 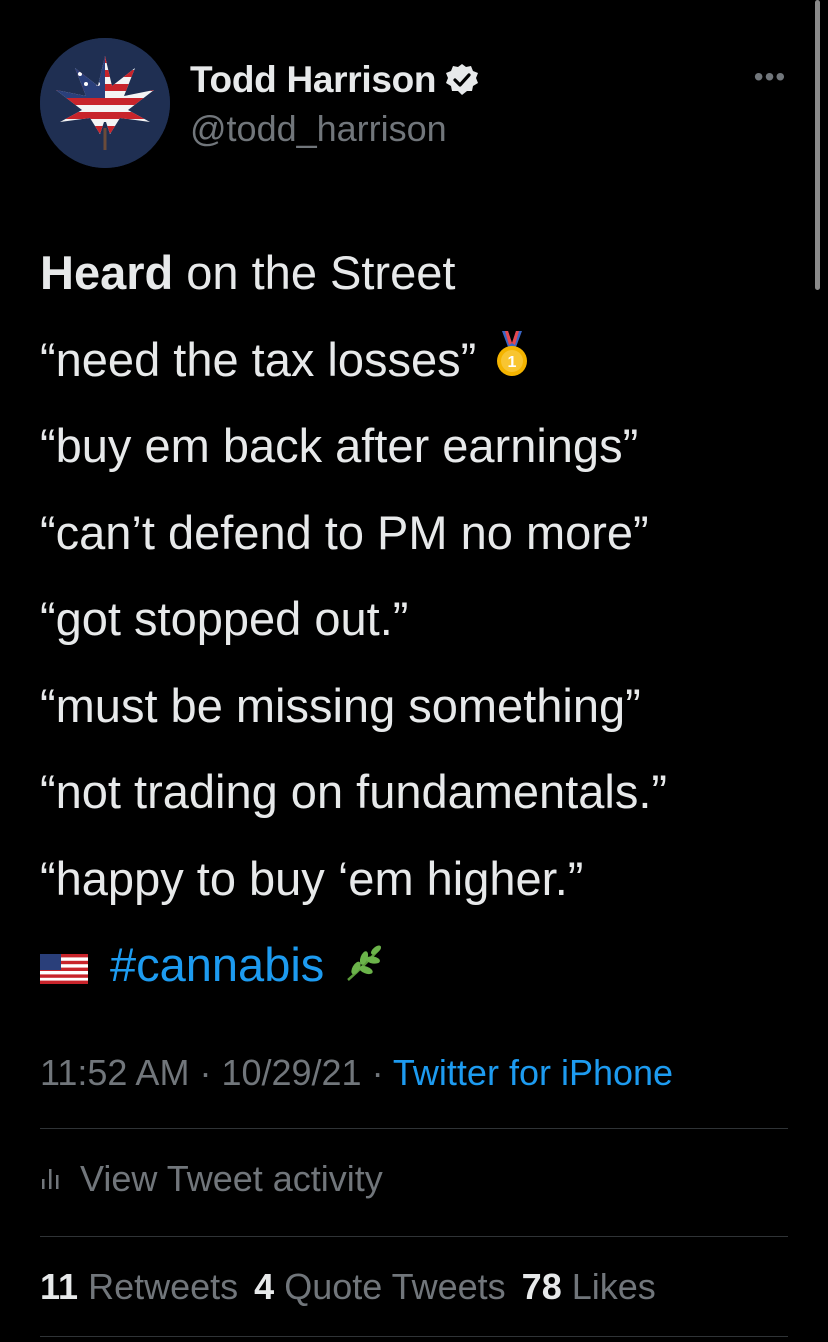 I want to click on tweet-line: “buy em back after earnings”, so click(x=339, y=445).